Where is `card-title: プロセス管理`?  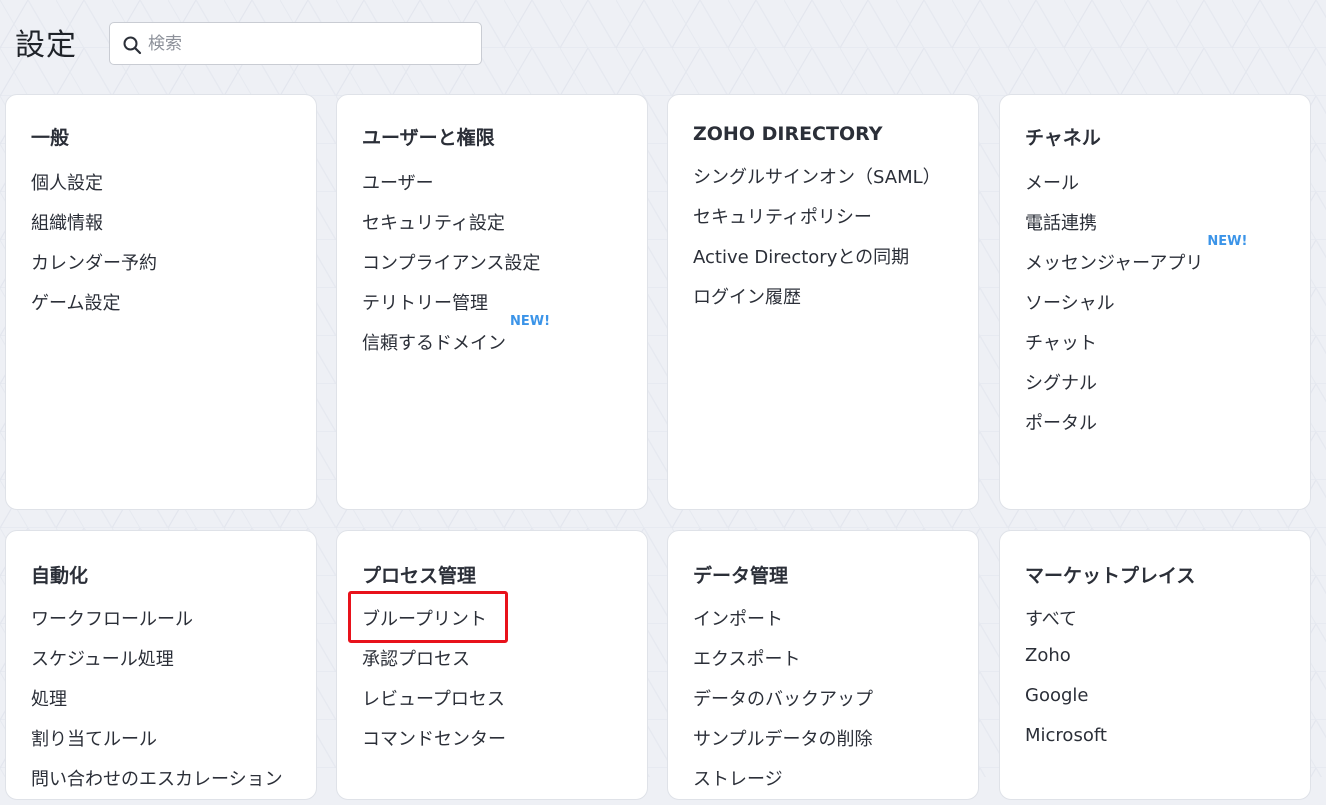 card-title: プロセス管理 is located at coordinates (419, 576).